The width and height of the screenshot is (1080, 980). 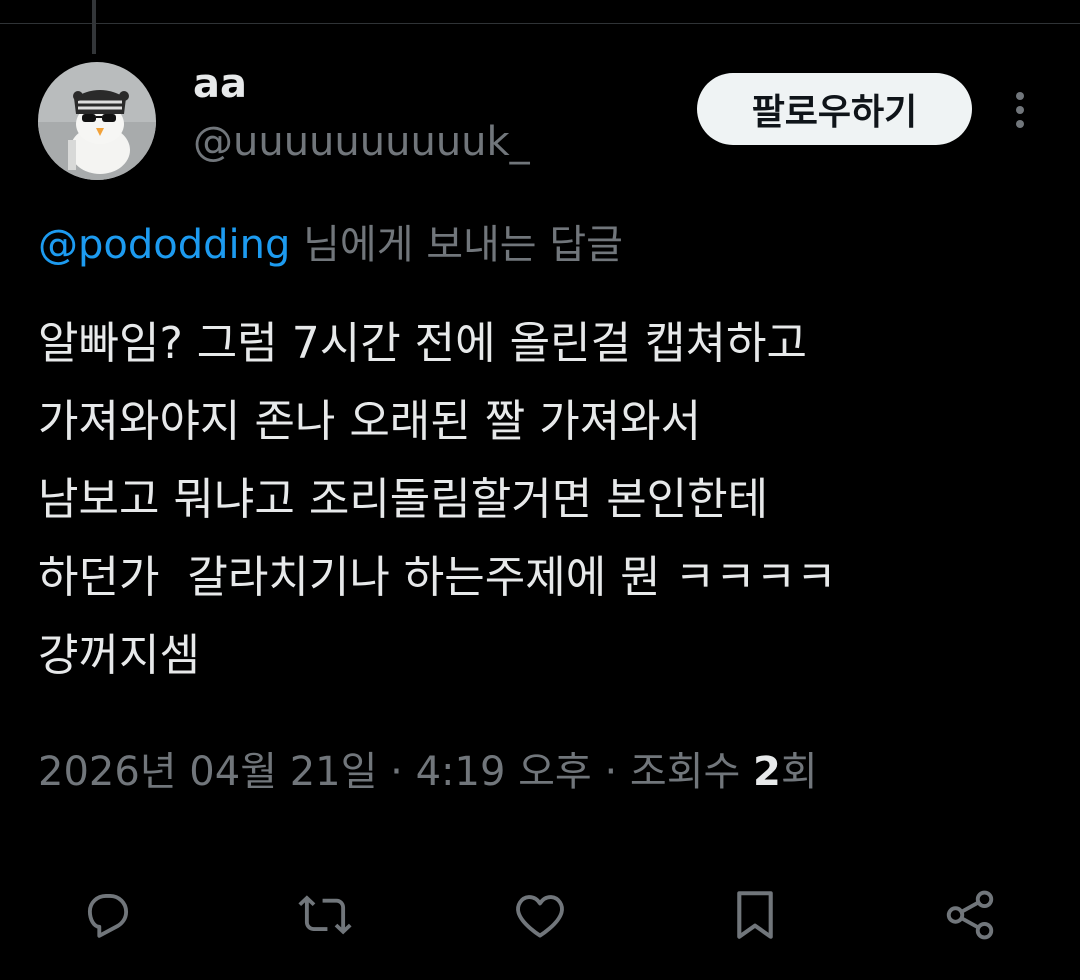 What do you see at coordinates (361, 142) in the screenshot?
I see `author-handle: @uuuuuuuuuuk_` at bounding box center [361, 142].